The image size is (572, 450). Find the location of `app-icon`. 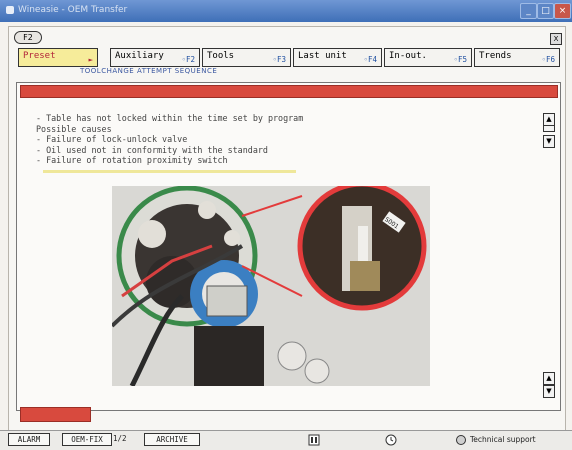

app-icon is located at coordinates (10, 10).